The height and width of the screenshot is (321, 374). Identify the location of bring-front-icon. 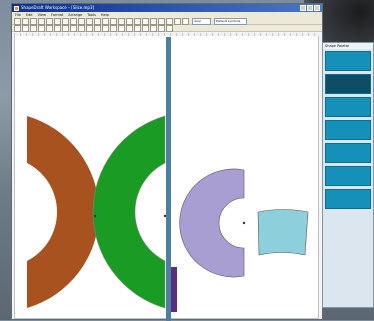
(81, 28).